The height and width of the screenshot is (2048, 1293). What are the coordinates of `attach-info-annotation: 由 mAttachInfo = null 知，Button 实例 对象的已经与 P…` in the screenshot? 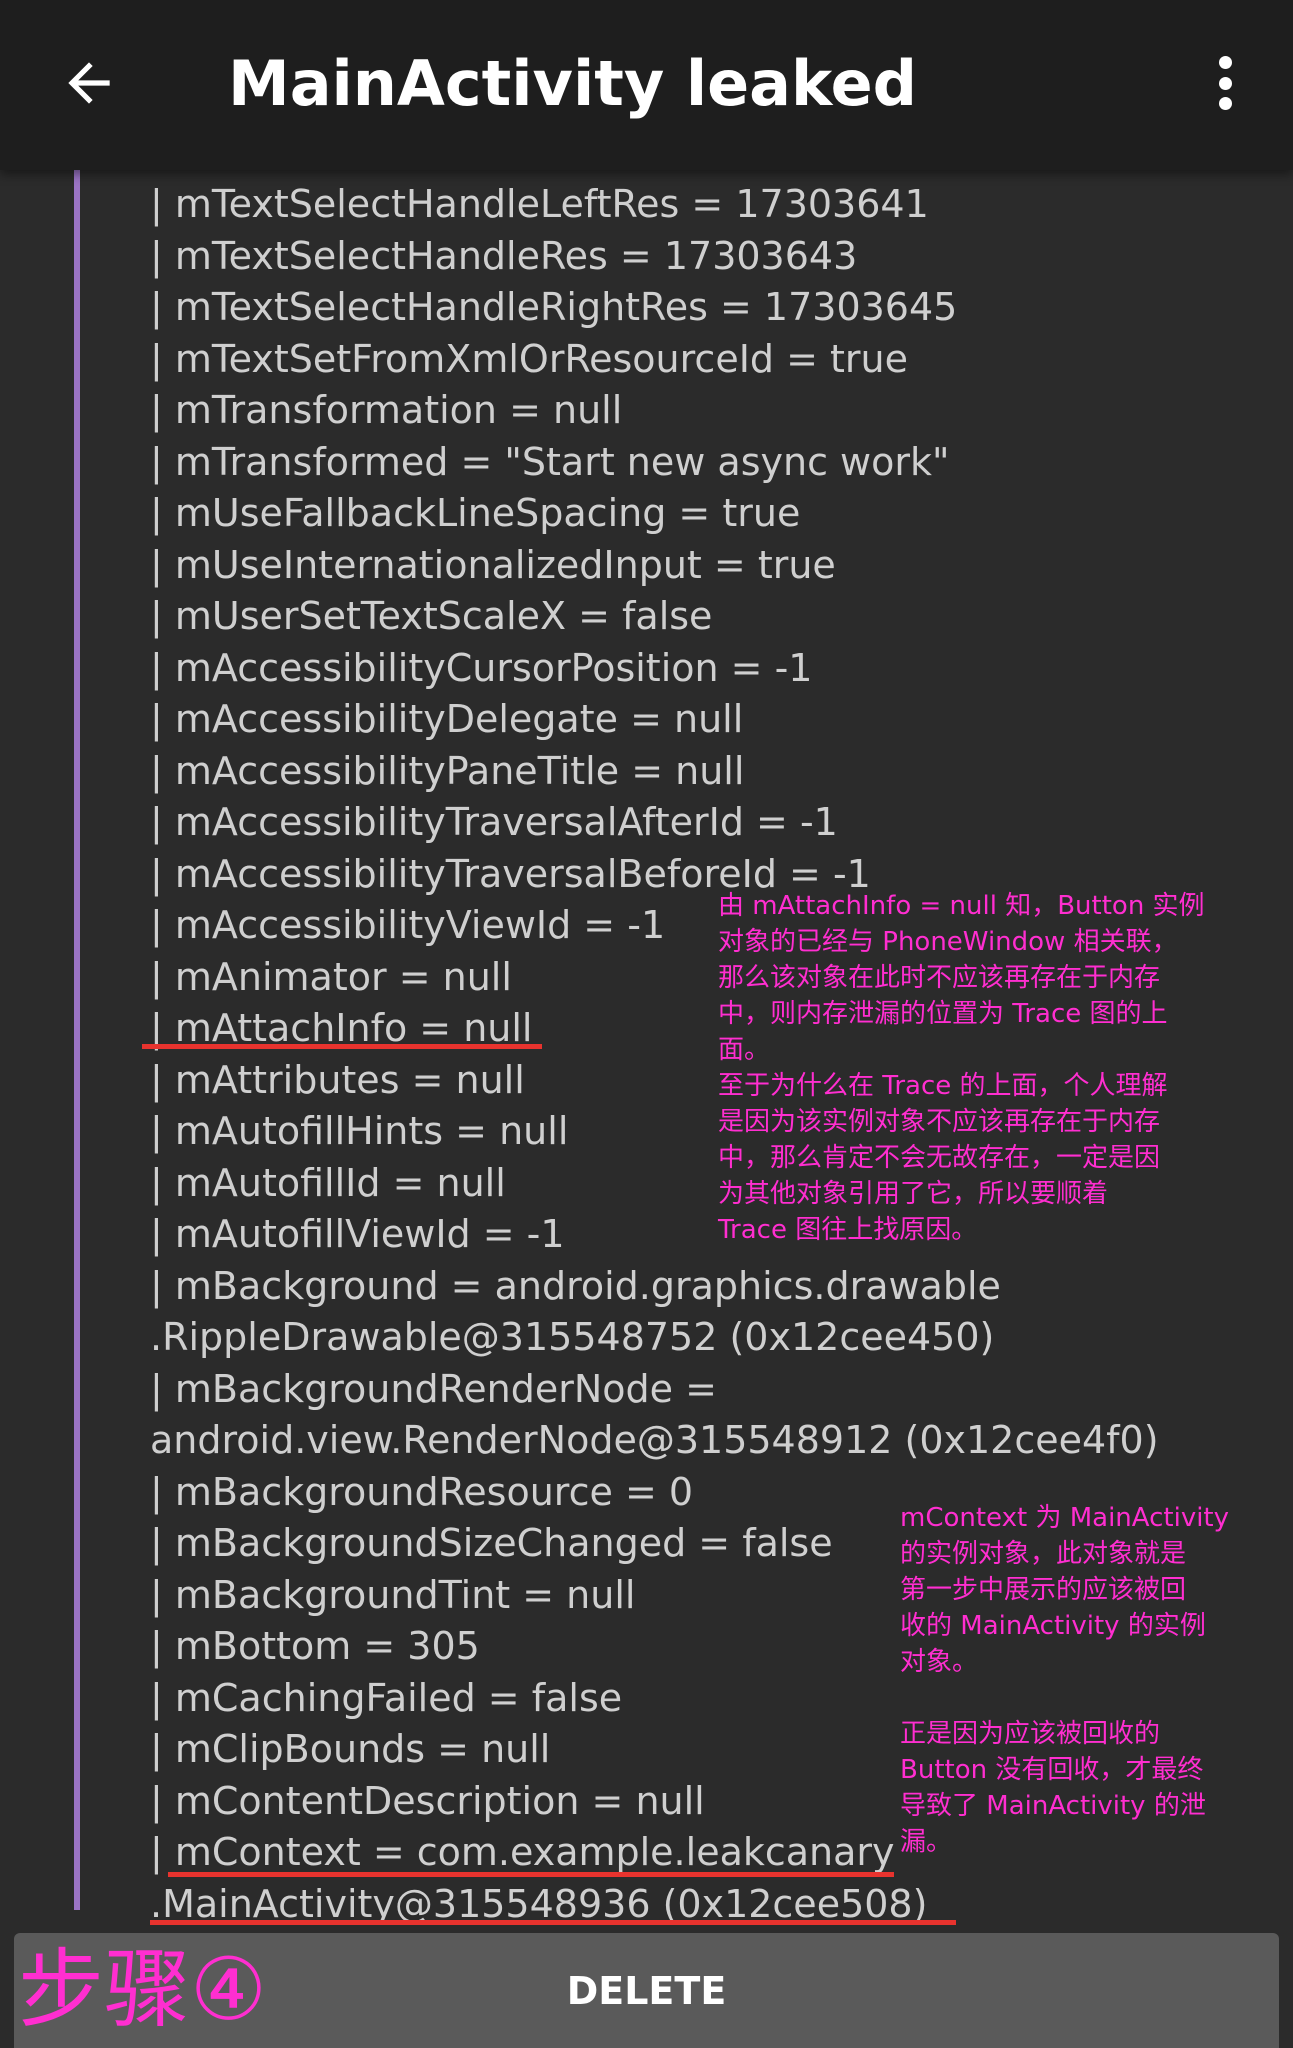 It's located at (998, 1068).